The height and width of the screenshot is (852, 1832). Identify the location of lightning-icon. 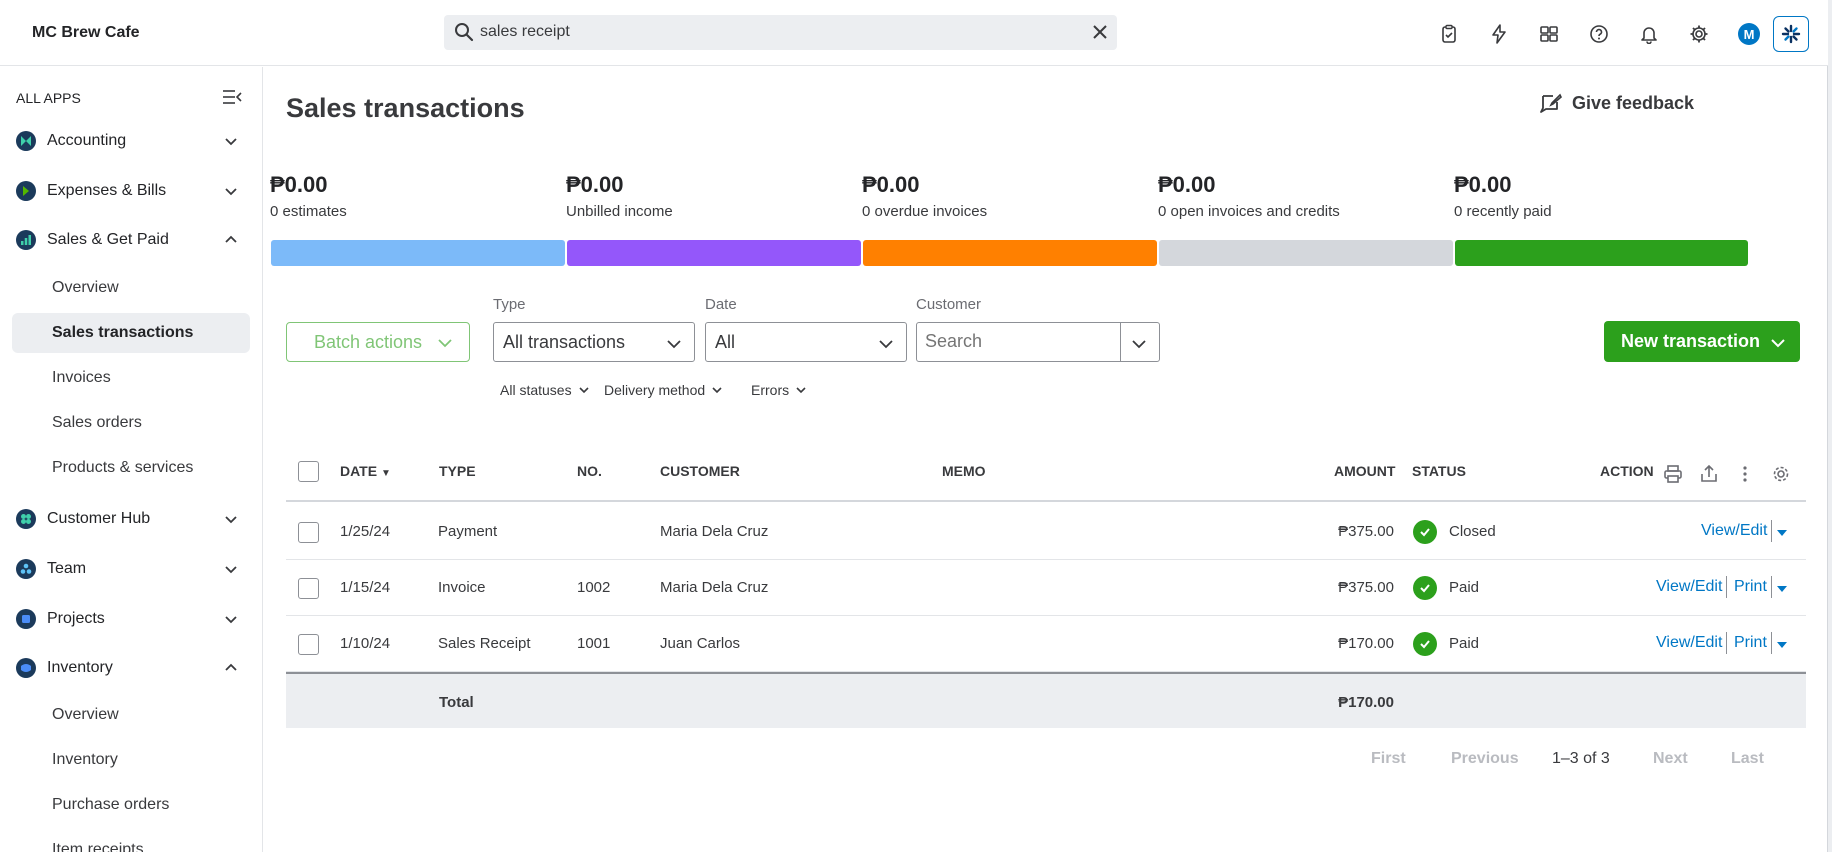
(1499, 34).